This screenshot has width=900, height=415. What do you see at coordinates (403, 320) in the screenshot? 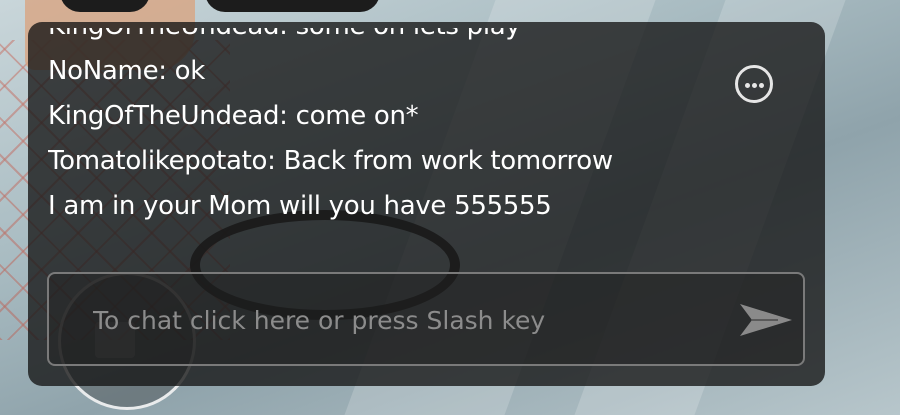
I see `chat-input` at bounding box center [403, 320].